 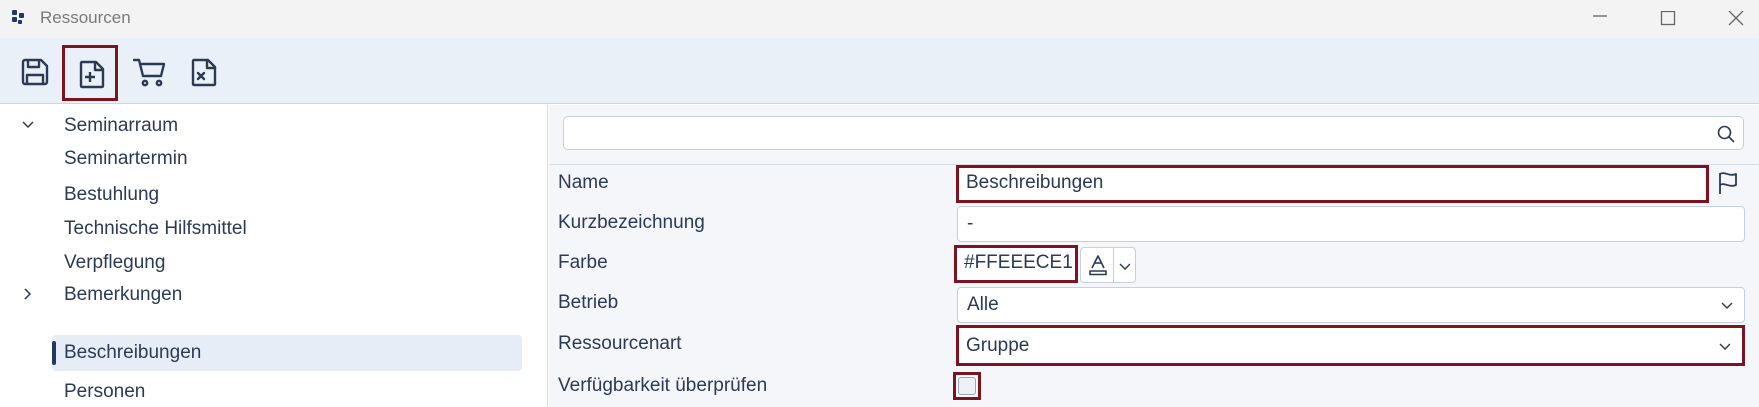 I want to click on availability-check-label: Verfügbarkeit überprüfen, so click(x=663, y=385).